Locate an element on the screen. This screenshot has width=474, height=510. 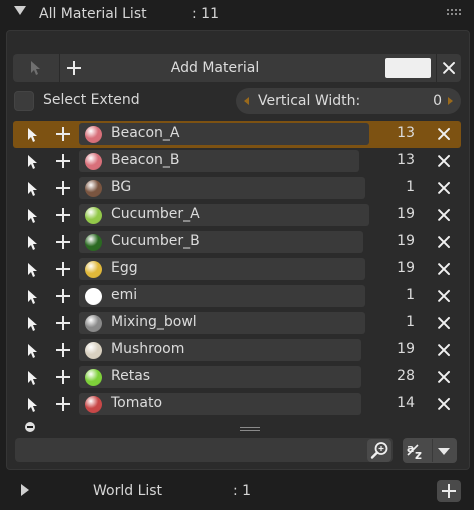
select-extend-checkbox is located at coordinates (24, 101).